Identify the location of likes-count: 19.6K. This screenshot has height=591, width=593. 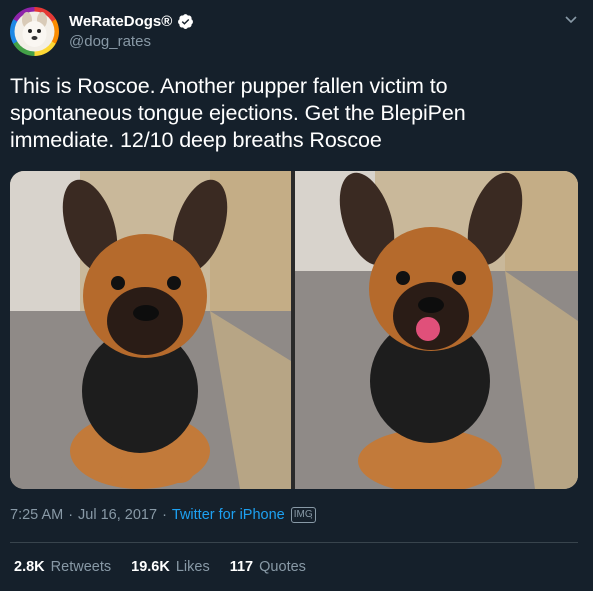
(150, 567).